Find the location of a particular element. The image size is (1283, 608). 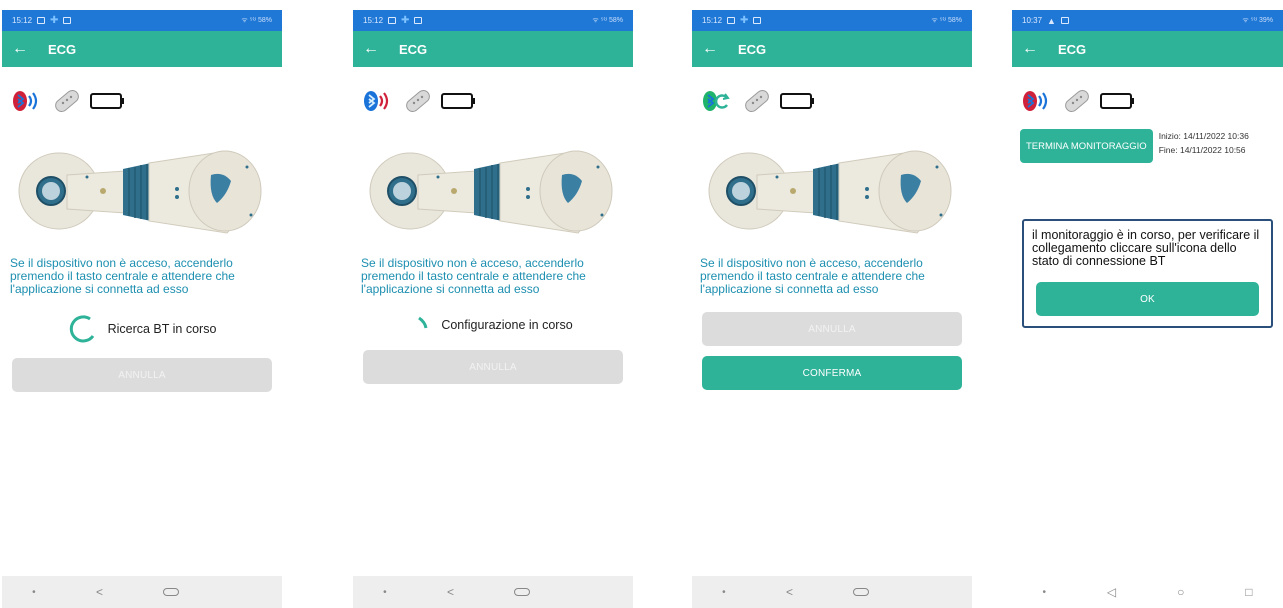

progress-label: Ricerca BT in corso is located at coordinates (162, 329).